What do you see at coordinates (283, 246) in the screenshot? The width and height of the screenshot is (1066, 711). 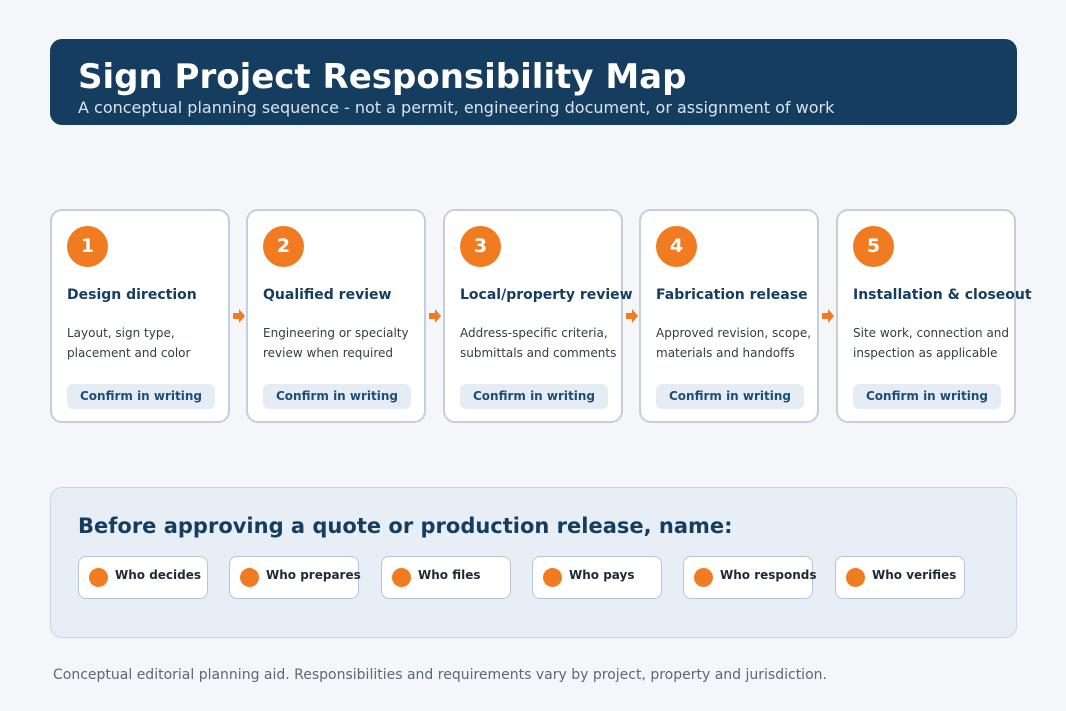 I see `step-number-badge: 2` at bounding box center [283, 246].